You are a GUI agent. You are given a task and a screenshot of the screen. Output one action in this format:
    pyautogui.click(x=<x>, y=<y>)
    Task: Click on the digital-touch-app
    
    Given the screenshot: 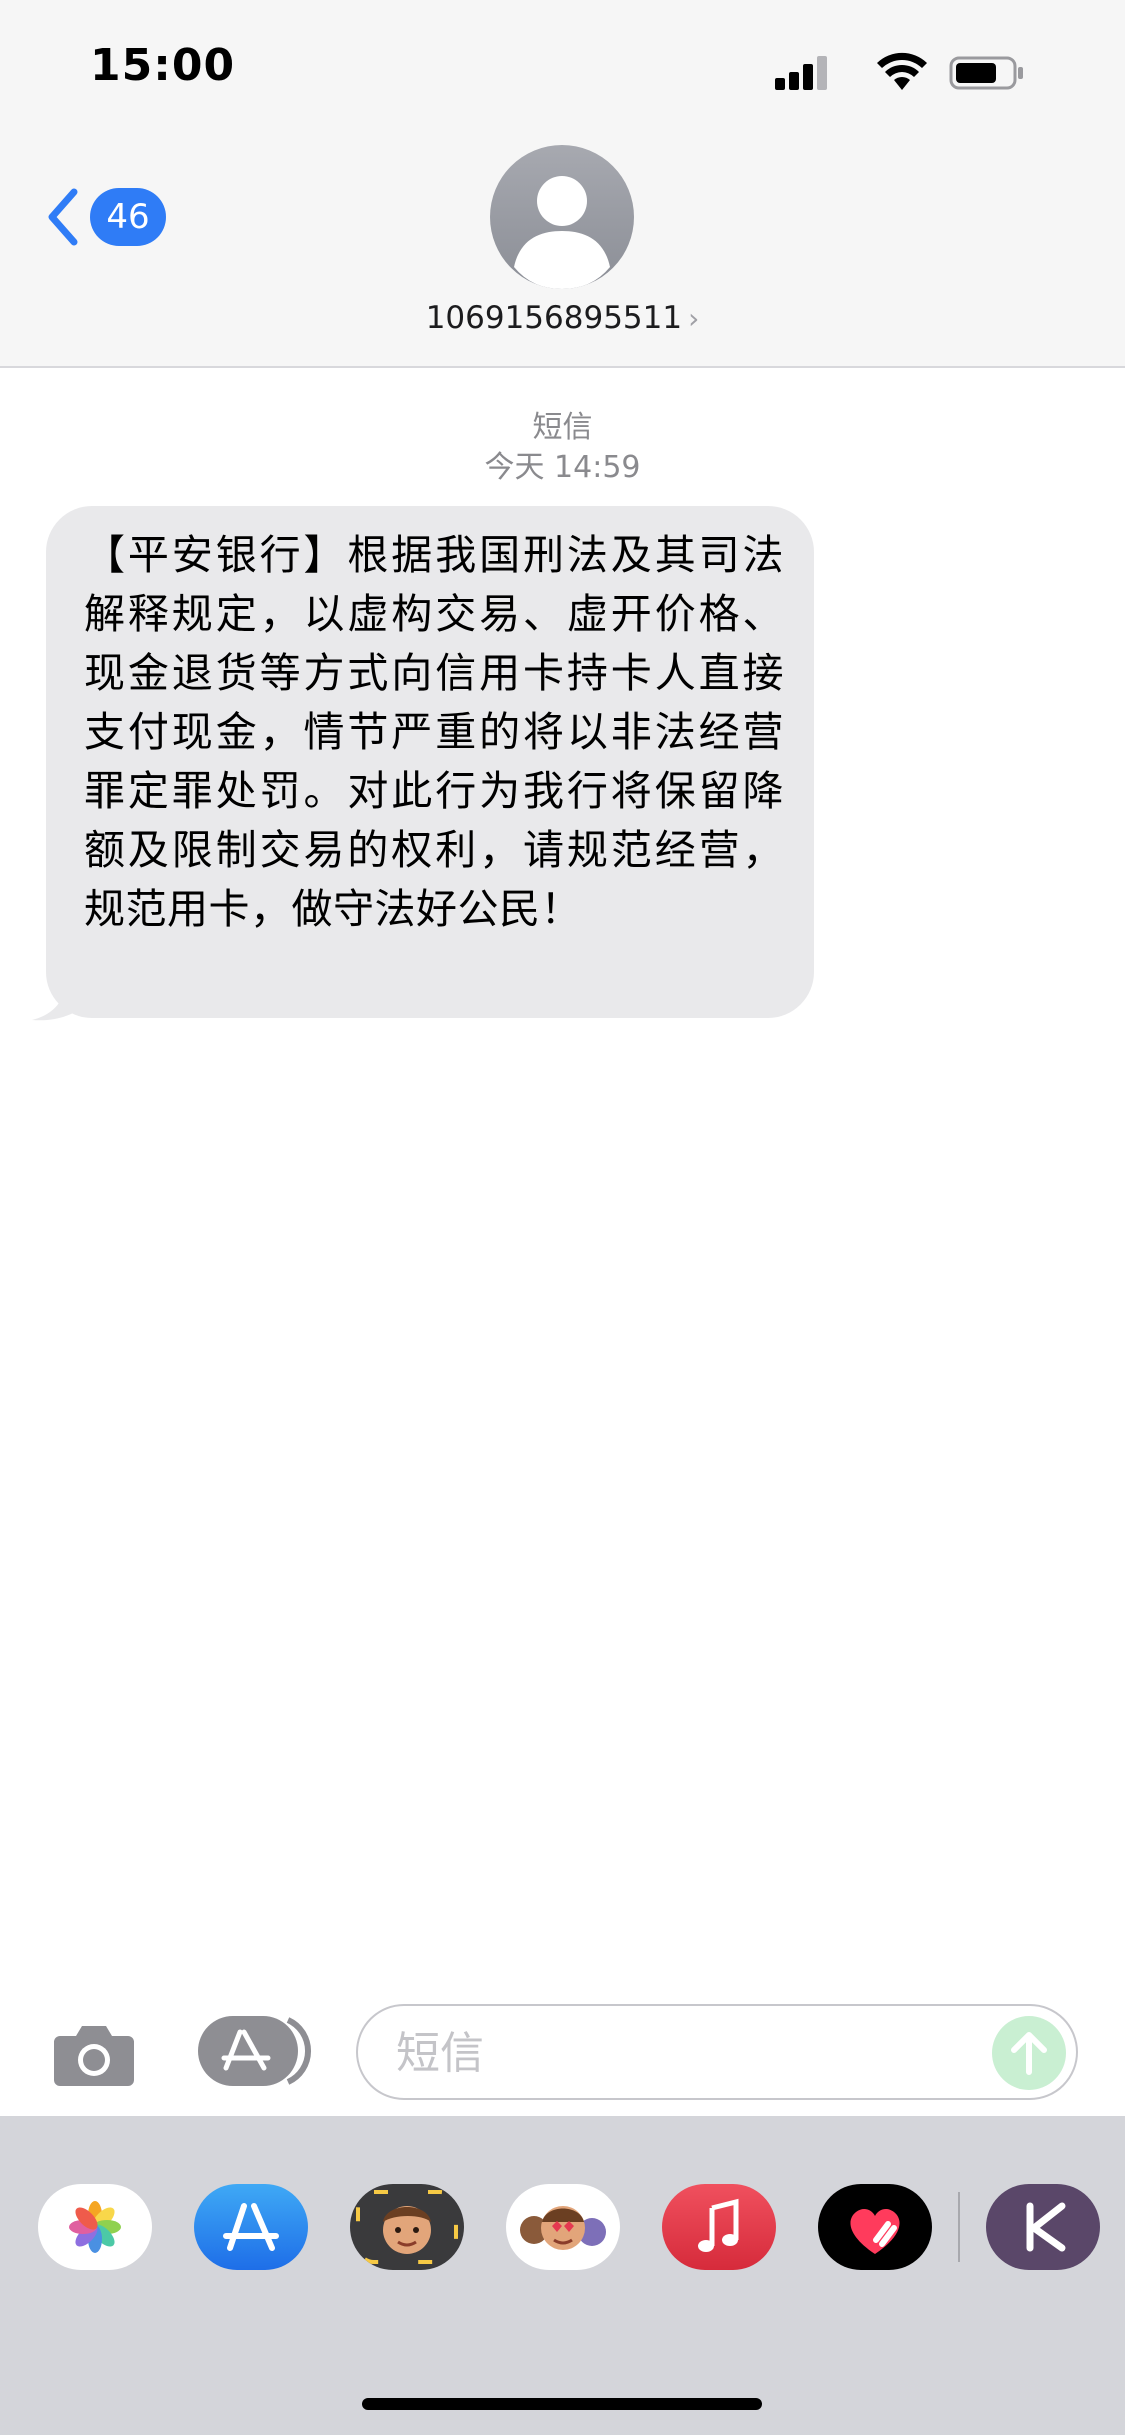 What is the action you would take?
    pyautogui.click(x=875, y=2227)
    